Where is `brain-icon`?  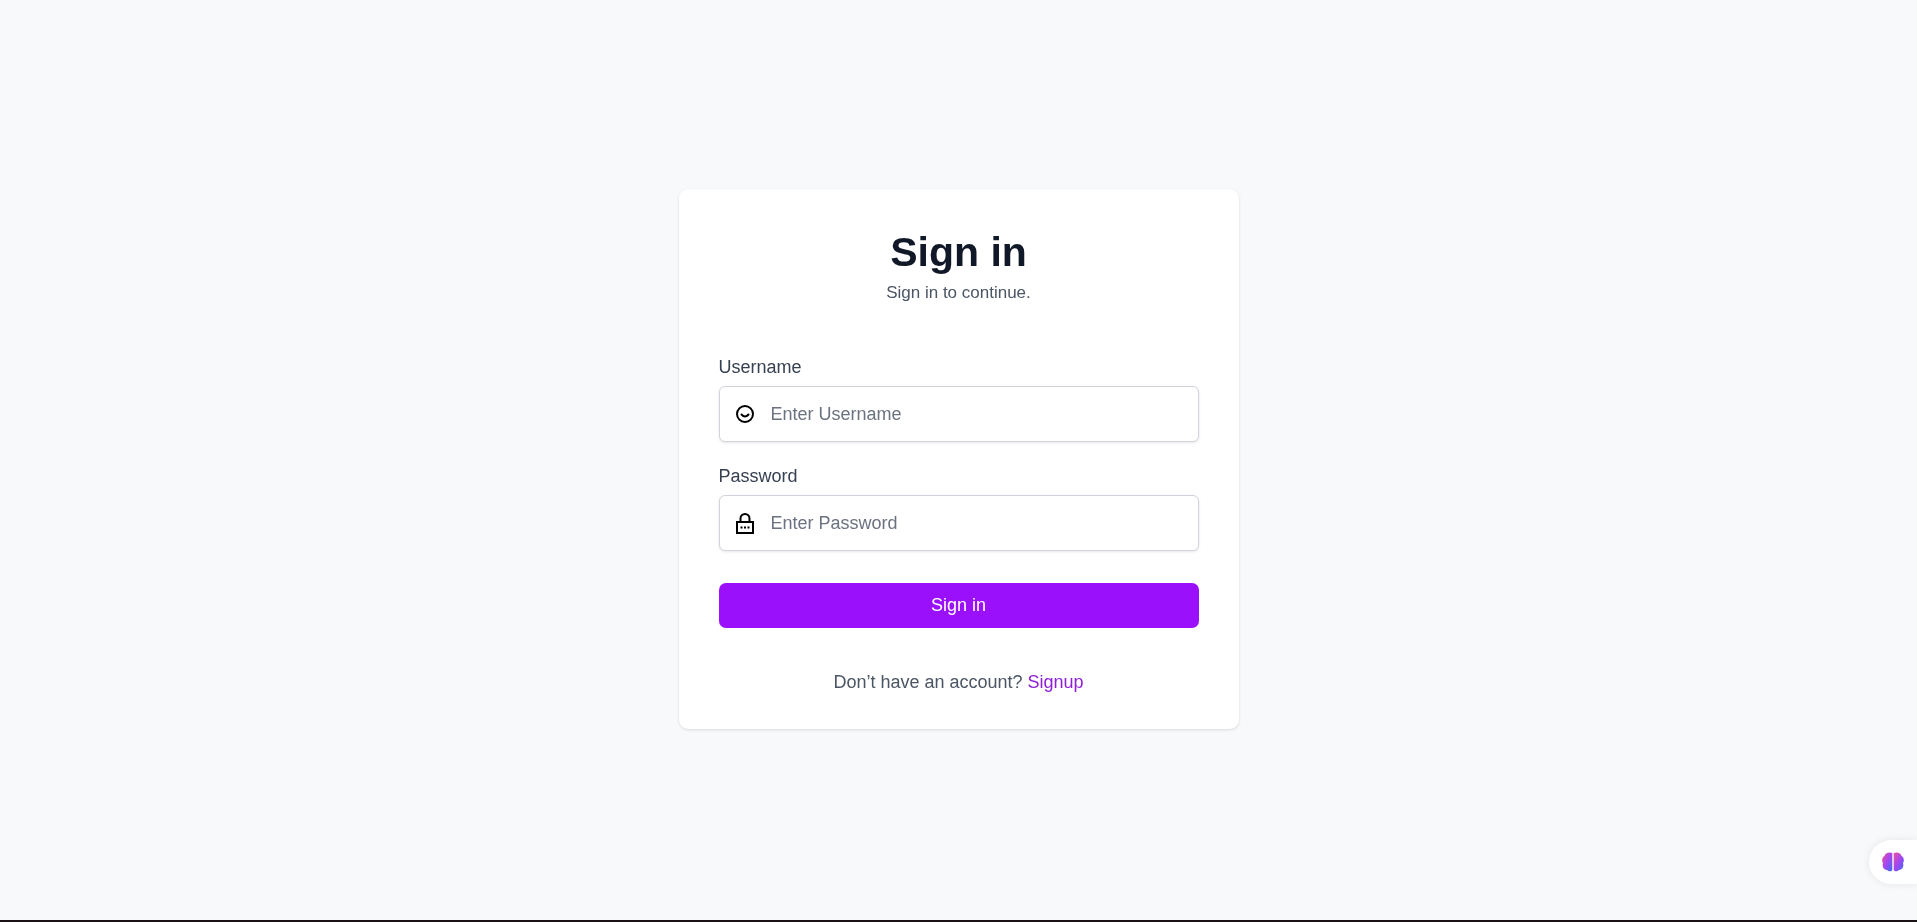 brain-icon is located at coordinates (1893, 862).